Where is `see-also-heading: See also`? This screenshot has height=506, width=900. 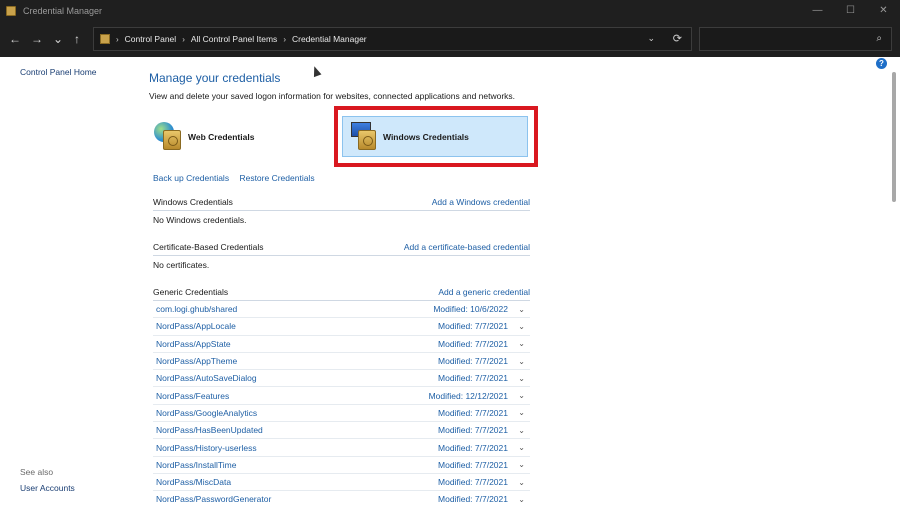 see-also-heading: See also is located at coordinates (37, 472).